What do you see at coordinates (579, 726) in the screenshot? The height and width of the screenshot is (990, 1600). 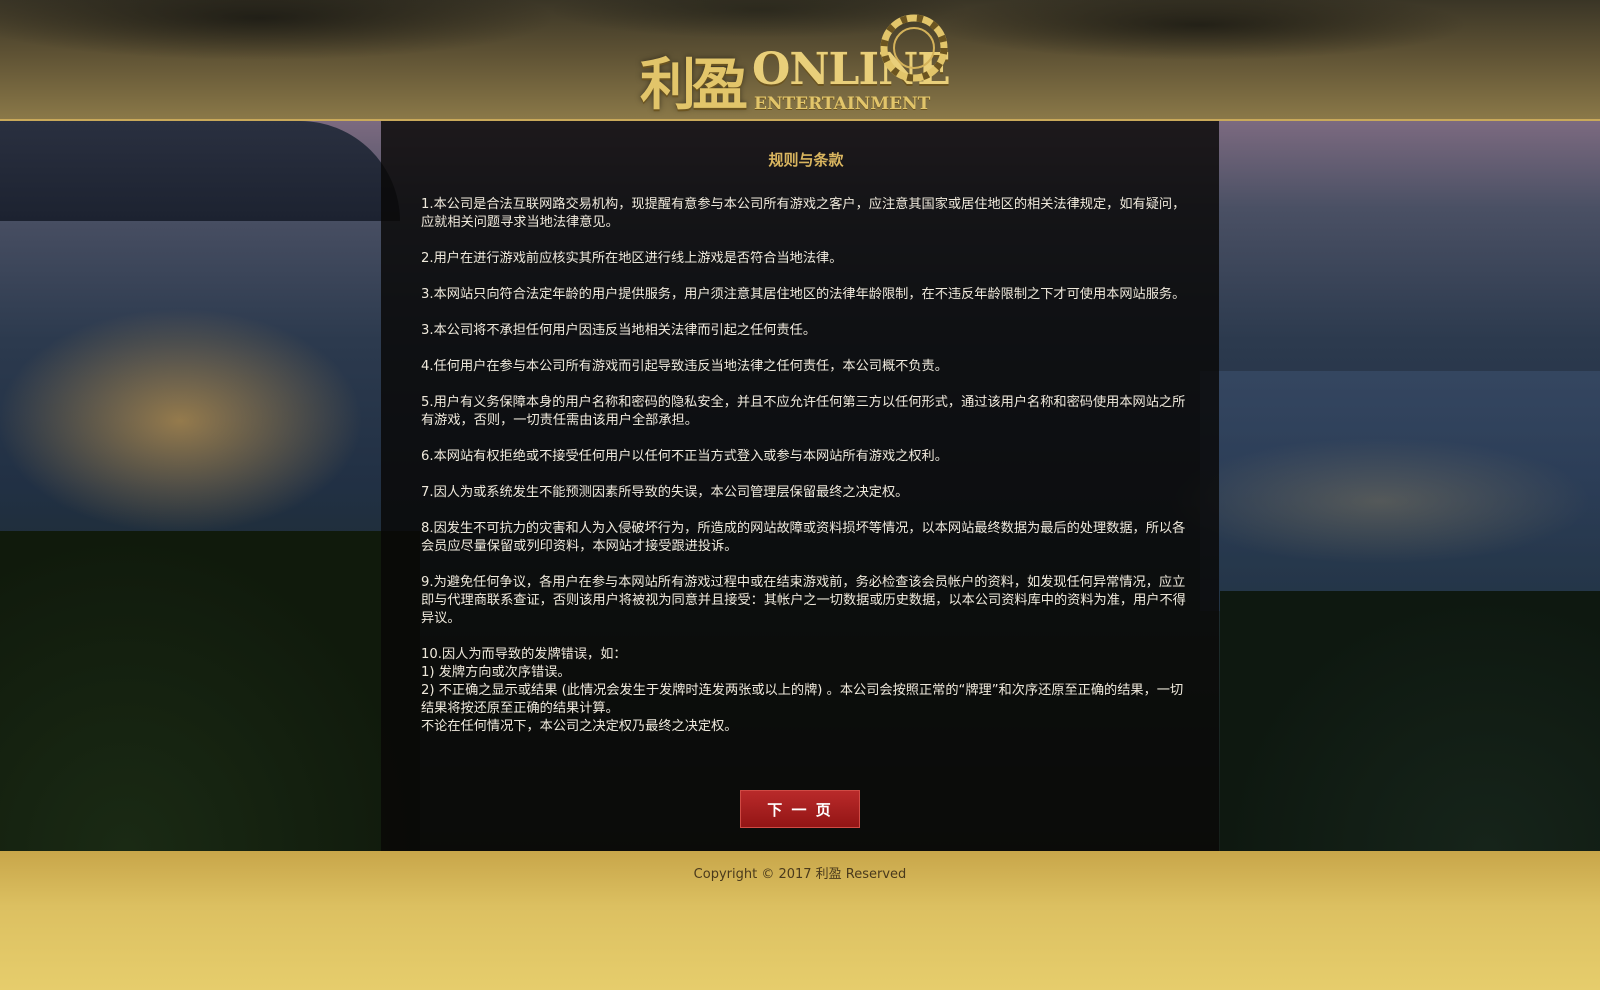 I see `term-10-final: 不论在任何情况下，本公司之决定权乃最终之决定权。` at bounding box center [579, 726].